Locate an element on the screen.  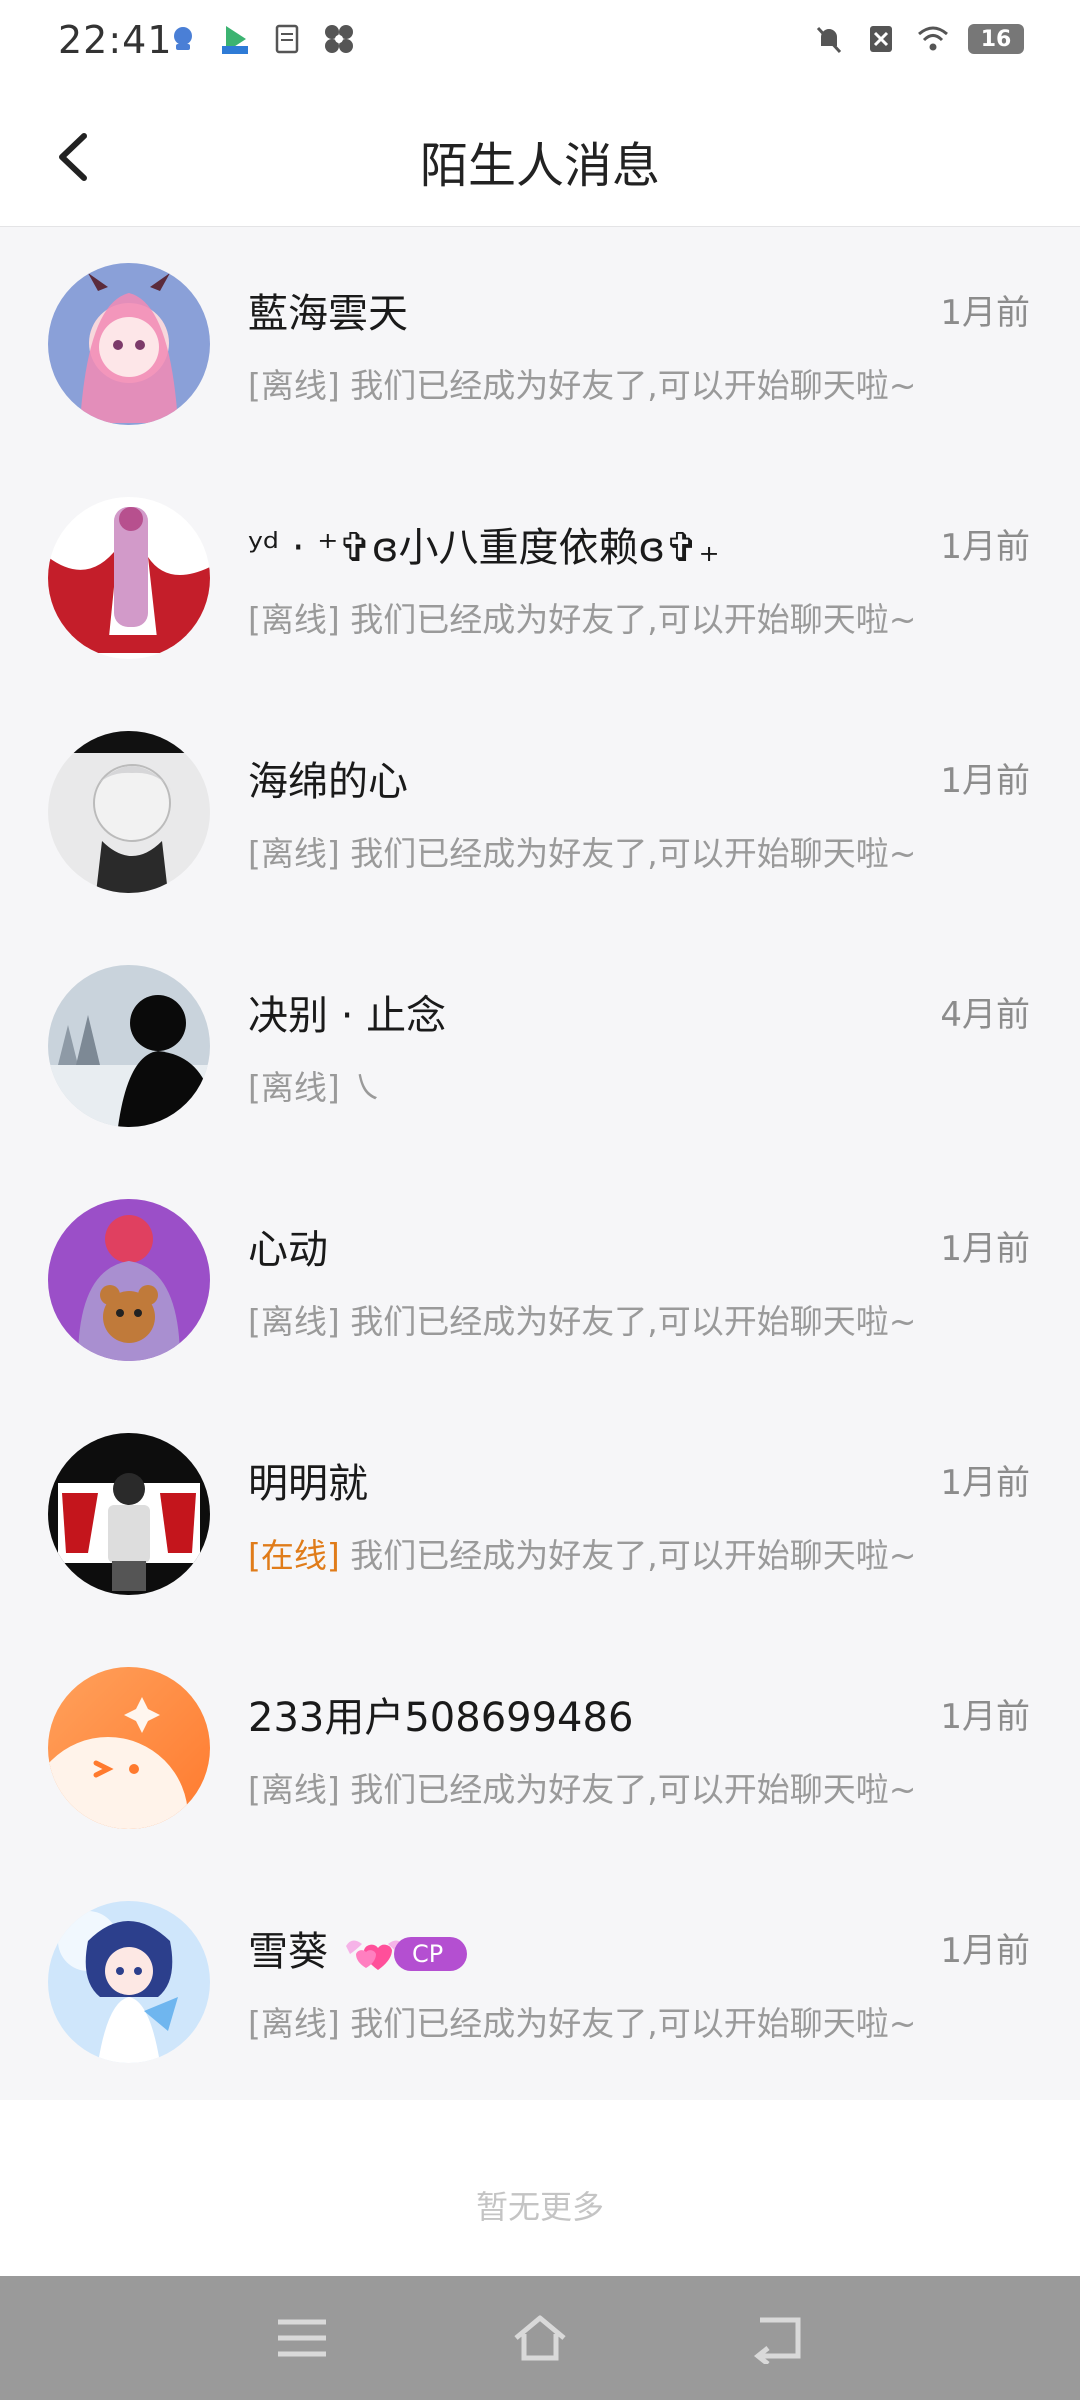
page-header: 陌生人消息 is located at coordinates (540, 156).